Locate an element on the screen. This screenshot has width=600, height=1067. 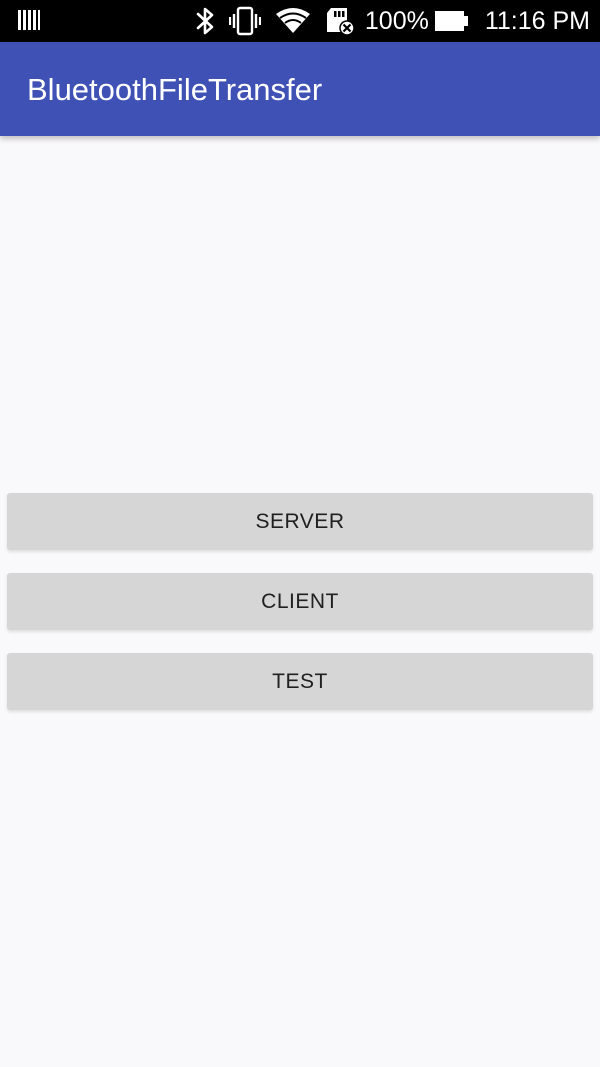
notification-icon is located at coordinates (29, 21).